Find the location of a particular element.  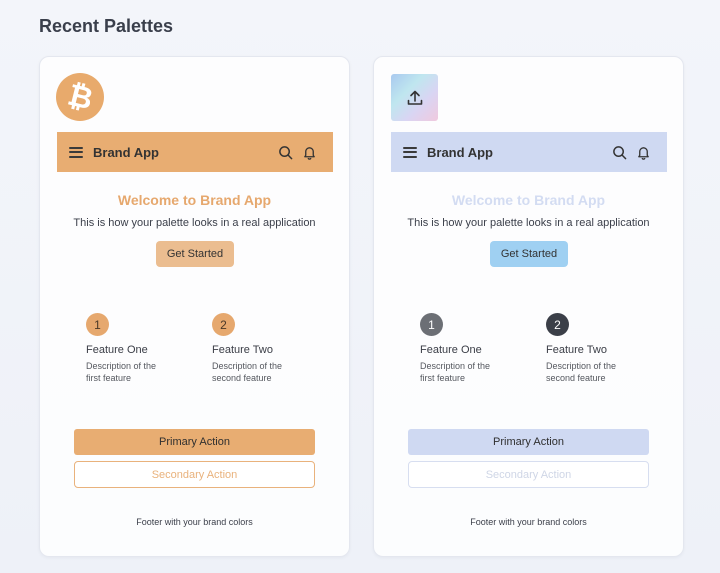

bitcoin-icon: ₿ is located at coordinates (80, 97).